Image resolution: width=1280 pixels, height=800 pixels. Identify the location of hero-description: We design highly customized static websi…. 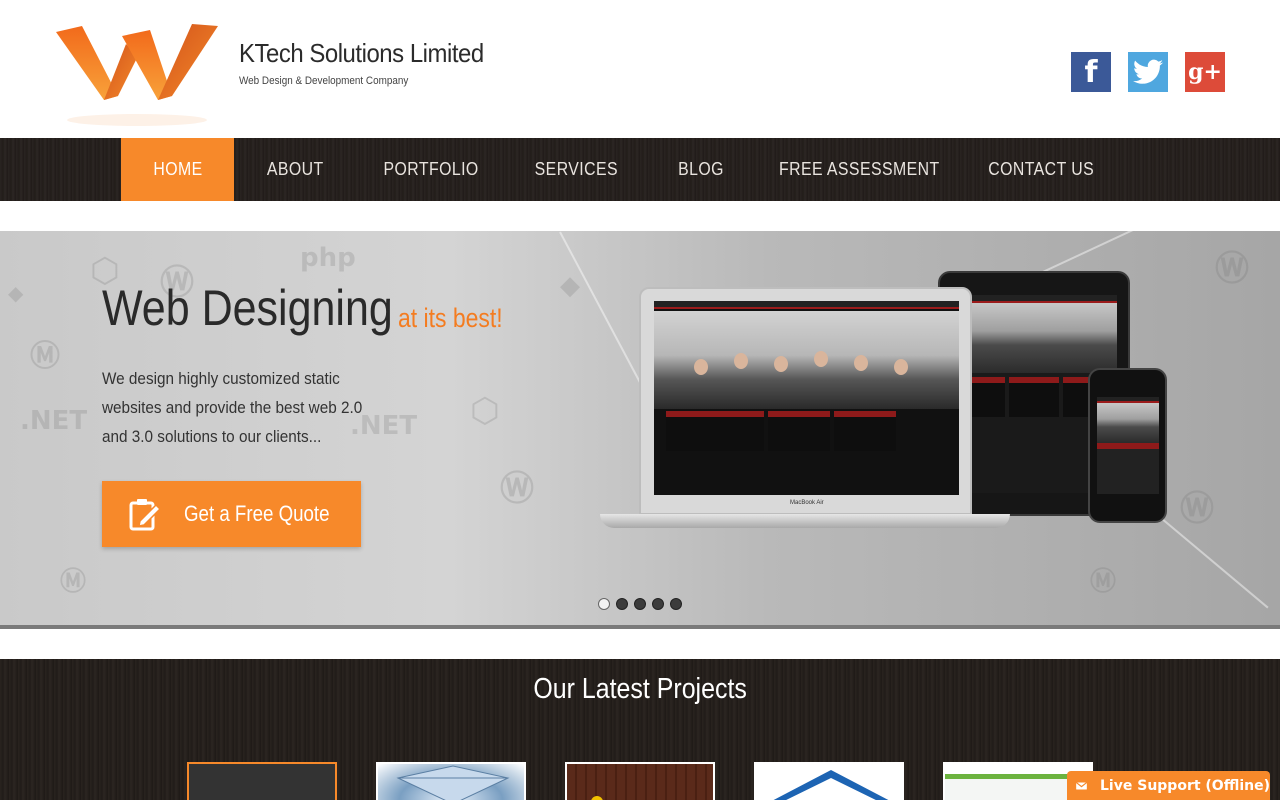
(232, 407).